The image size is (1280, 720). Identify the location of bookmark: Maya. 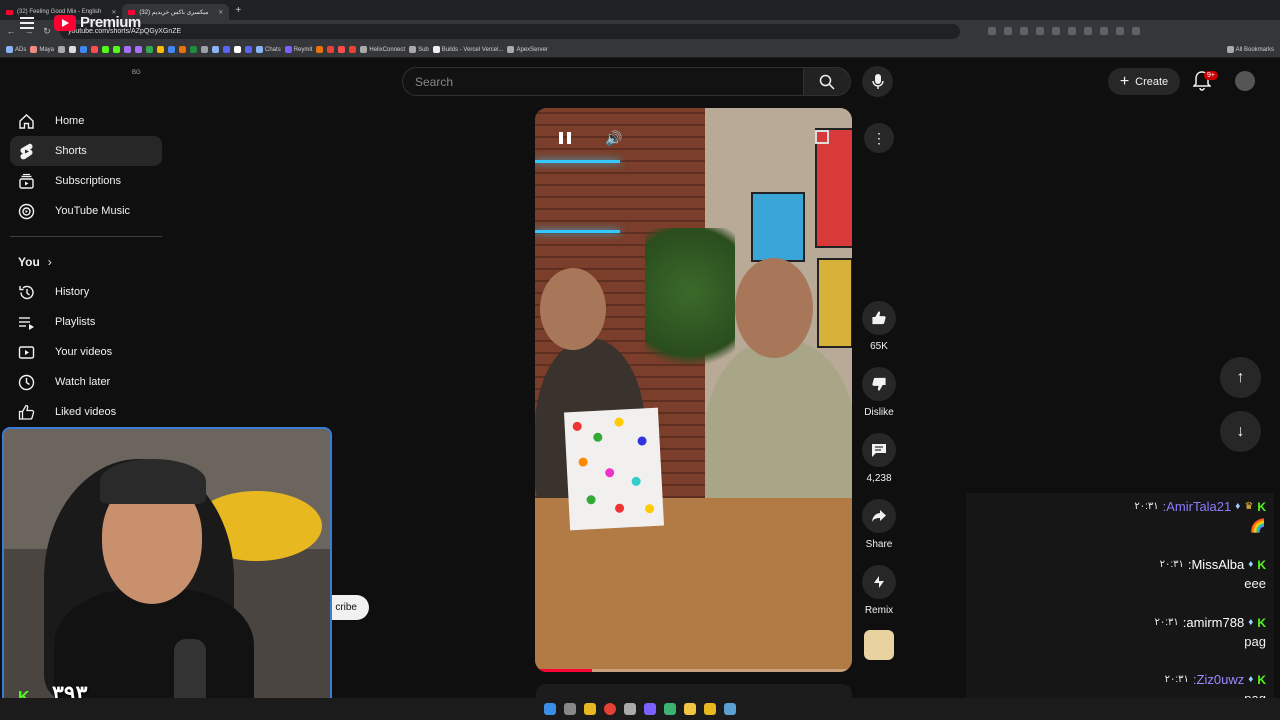
(42, 49).